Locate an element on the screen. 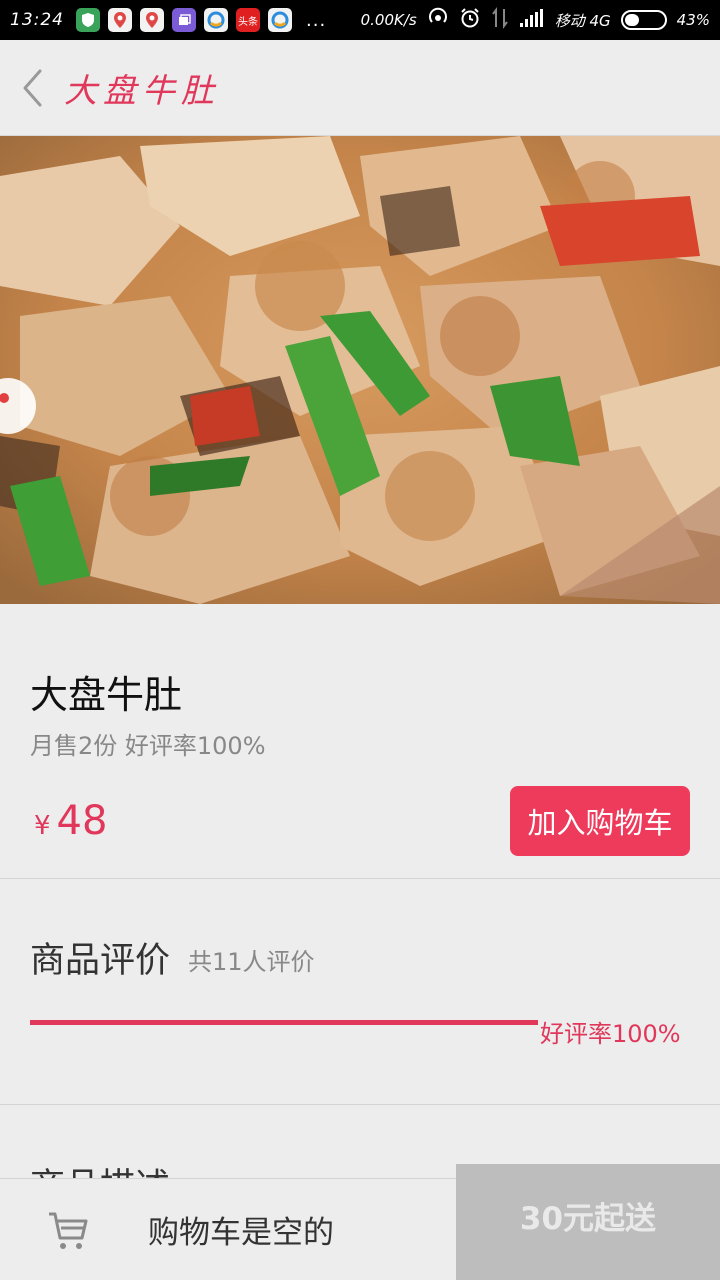 The height and width of the screenshot is (1280, 720). map-app-icon is located at coordinates (120, 20).